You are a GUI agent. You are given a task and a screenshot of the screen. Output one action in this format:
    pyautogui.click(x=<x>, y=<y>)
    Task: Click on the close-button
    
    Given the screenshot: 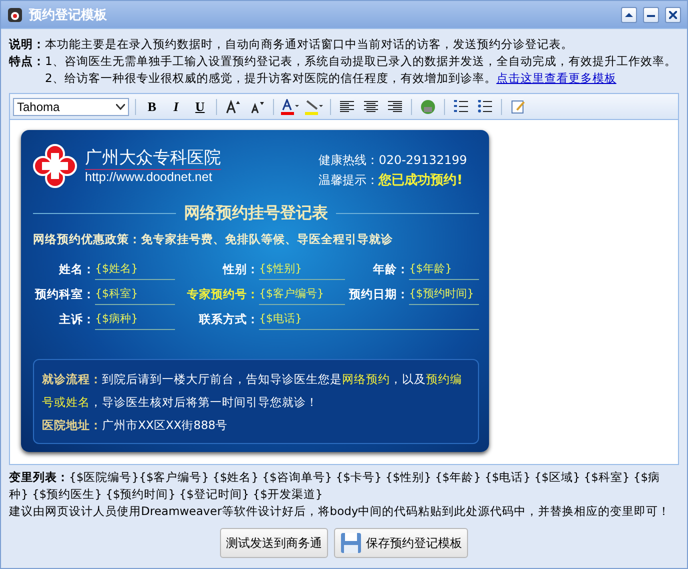 What is the action you would take?
    pyautogui.click(x=673, y=14)
    